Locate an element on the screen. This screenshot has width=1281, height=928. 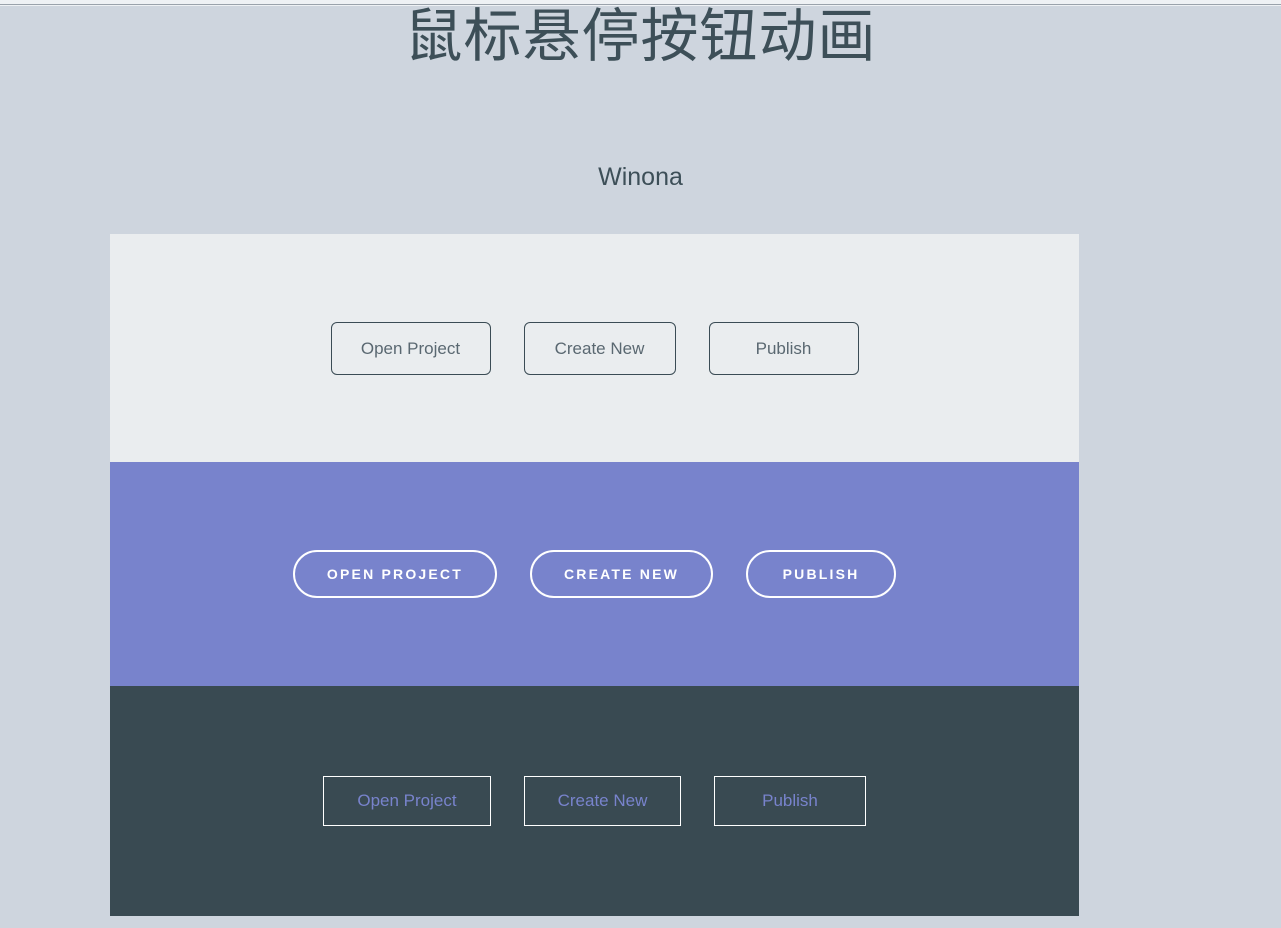
button-open-project-light: Open Project is located at coordinates (410, 348).